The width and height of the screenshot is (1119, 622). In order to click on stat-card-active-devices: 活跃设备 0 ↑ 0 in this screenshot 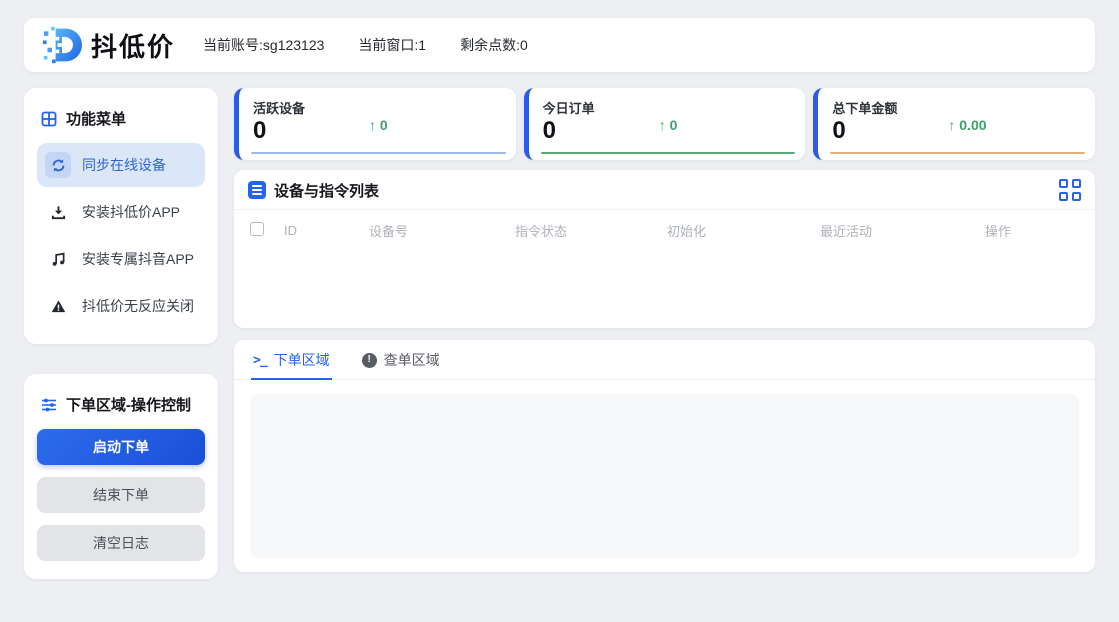, I will do `click(375, 124)`.